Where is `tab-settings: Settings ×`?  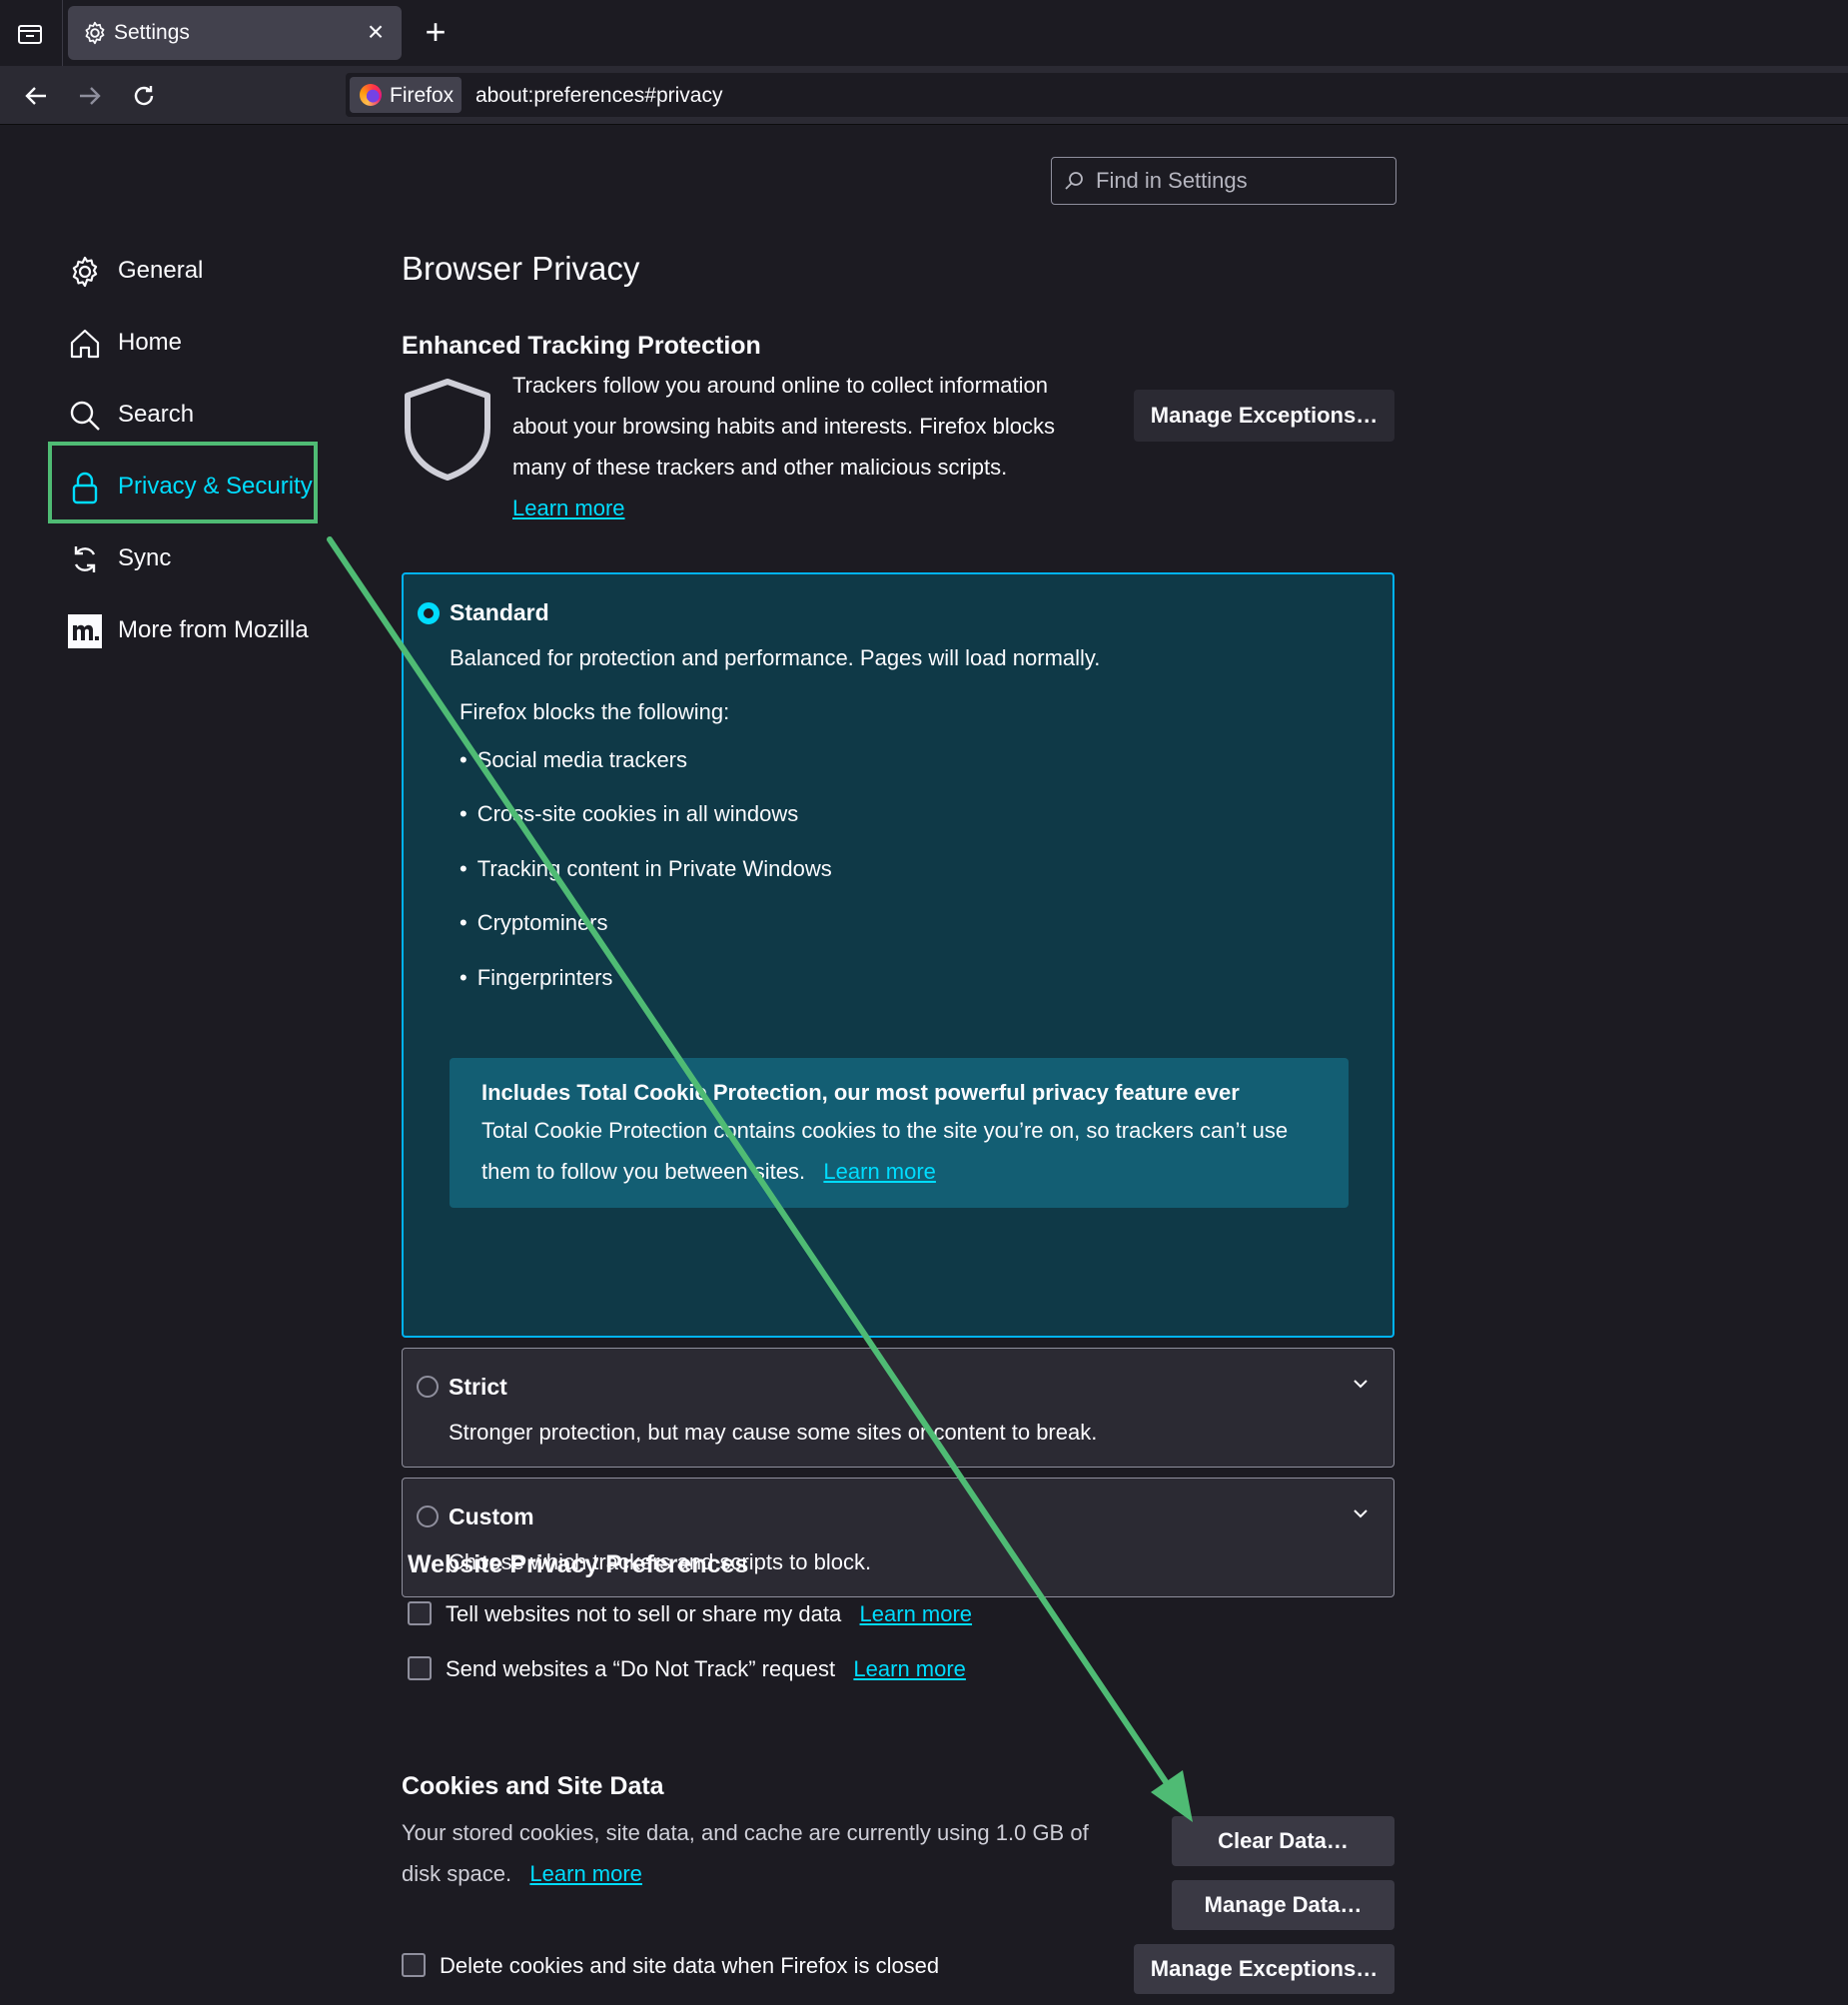
tab-settings: Settings × is located at coordinates (235, 33).